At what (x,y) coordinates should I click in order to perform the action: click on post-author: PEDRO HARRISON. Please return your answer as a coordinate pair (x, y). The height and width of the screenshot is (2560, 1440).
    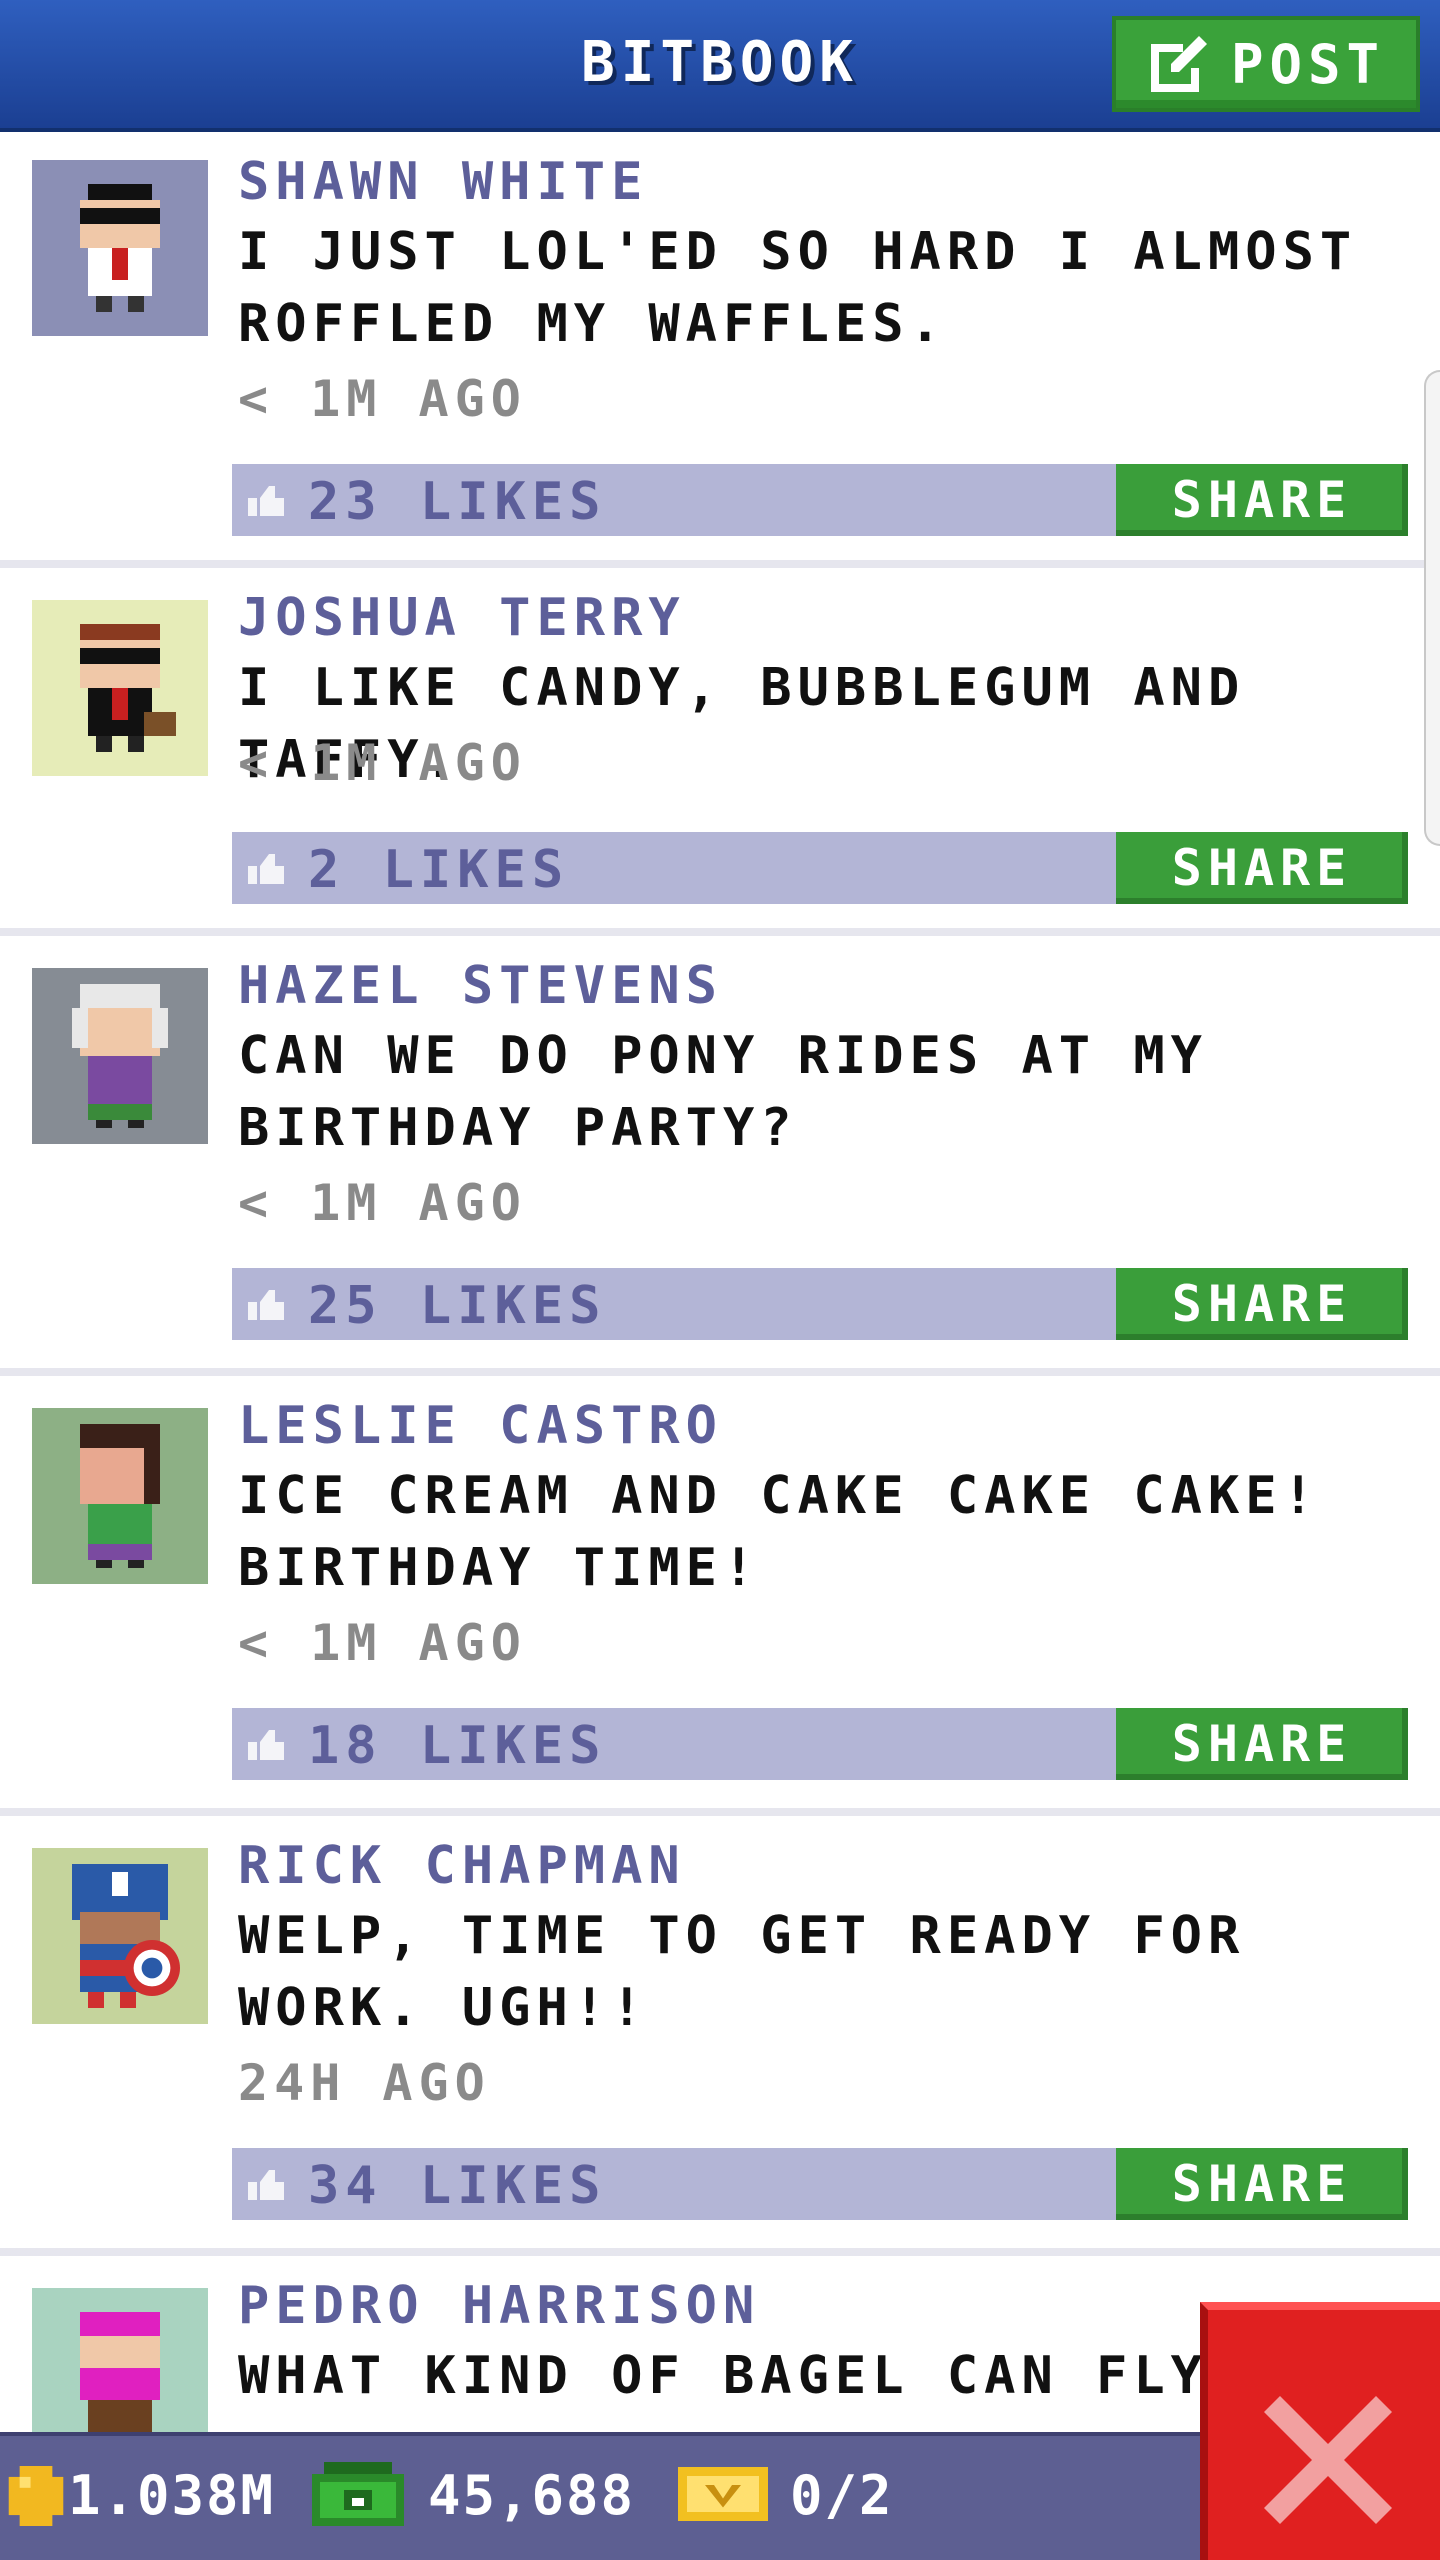
    Looking at the image, I should click on (499, 2306).